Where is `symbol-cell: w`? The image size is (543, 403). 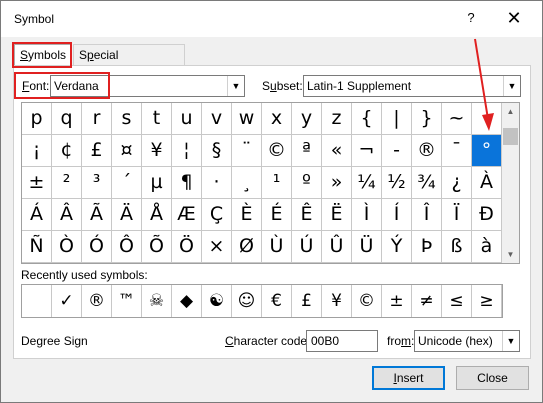
symbol-cell: w is located at coordinates (247, 119).